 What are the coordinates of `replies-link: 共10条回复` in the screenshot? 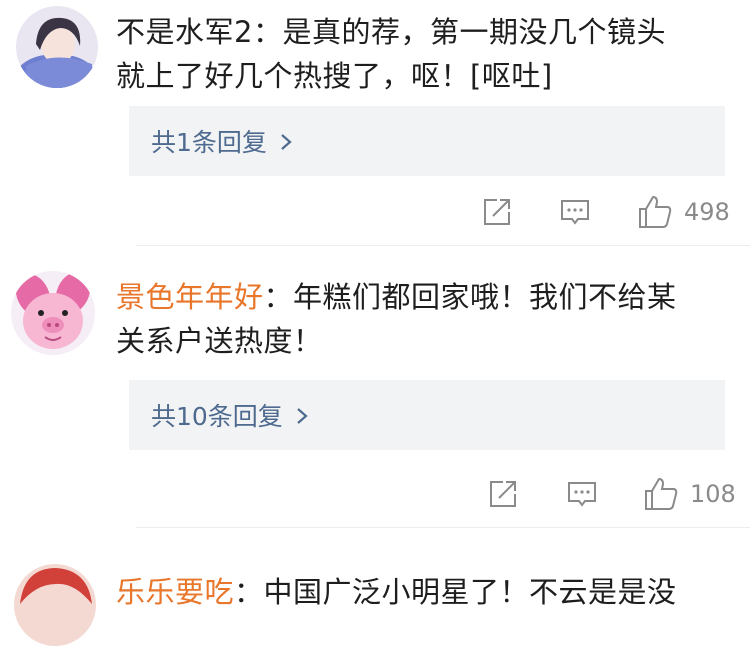 It's located at (427, 415).